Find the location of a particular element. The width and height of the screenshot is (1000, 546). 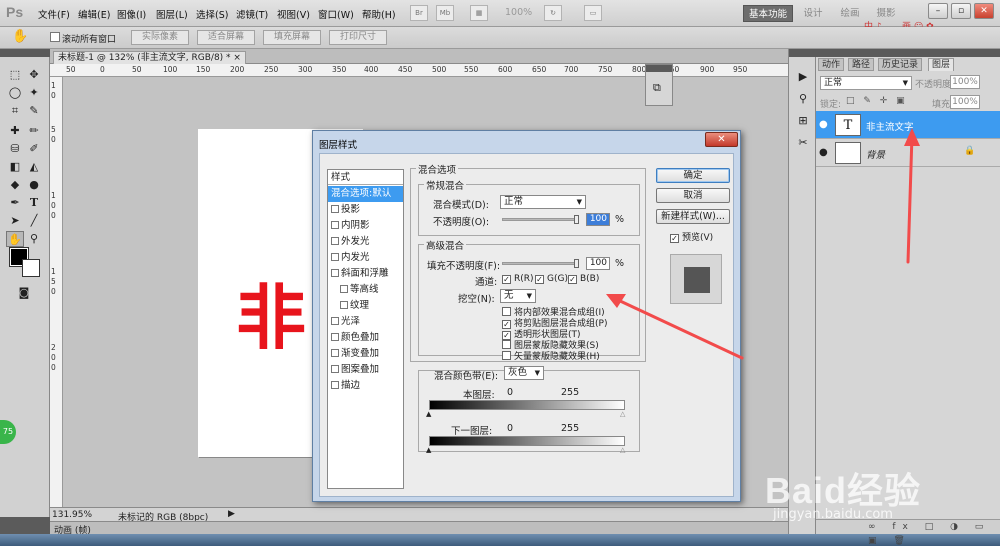

opacity-slider-handle is located at coordinates (576, 219).